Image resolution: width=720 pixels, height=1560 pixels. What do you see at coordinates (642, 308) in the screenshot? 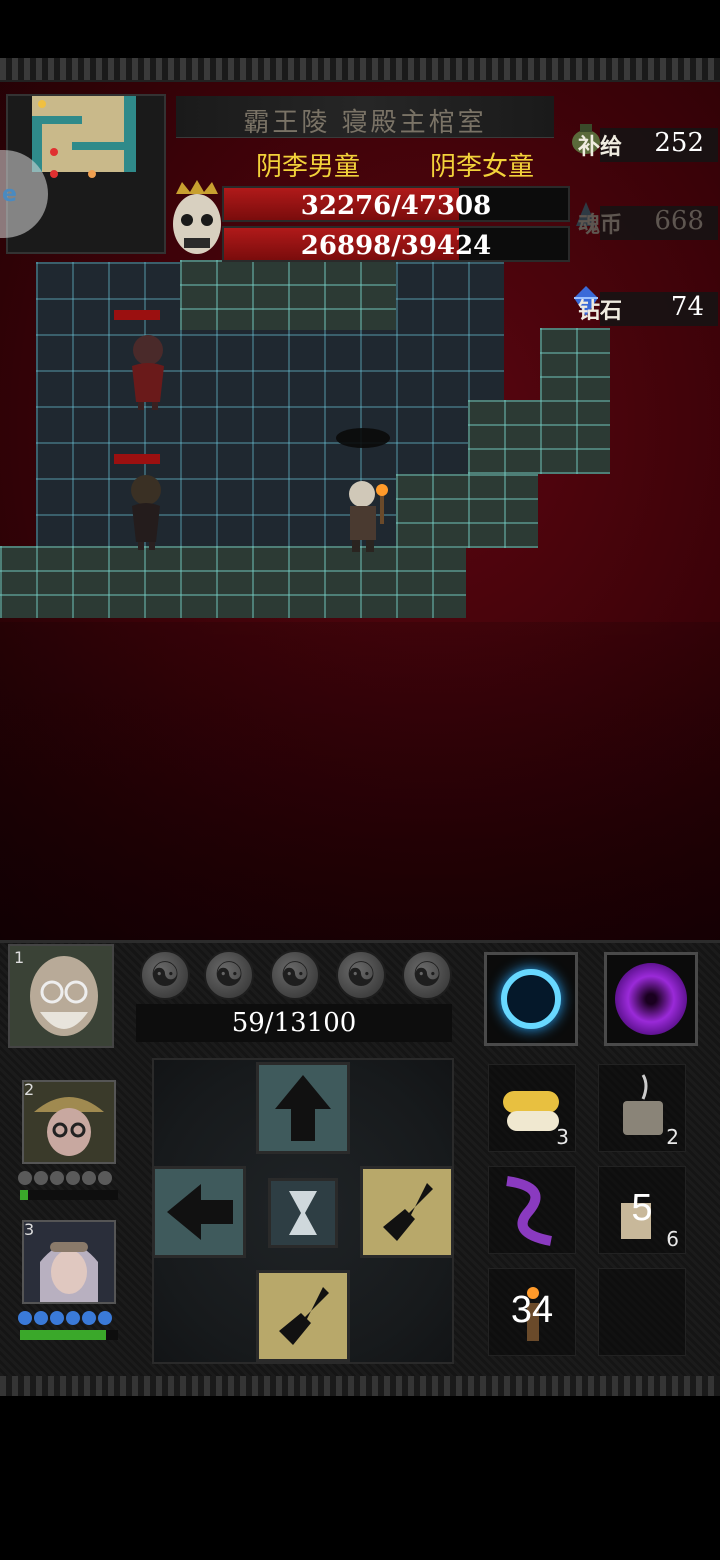
I see `diamond-counter: 钻石 74` at bounding box center [642, 308].